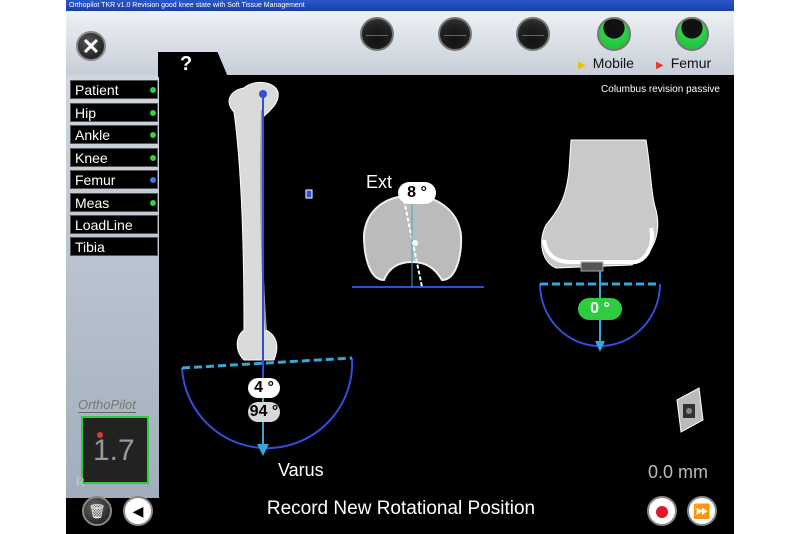 The image size is (800, 534). I want to click on record-icon, so click(662, 512).